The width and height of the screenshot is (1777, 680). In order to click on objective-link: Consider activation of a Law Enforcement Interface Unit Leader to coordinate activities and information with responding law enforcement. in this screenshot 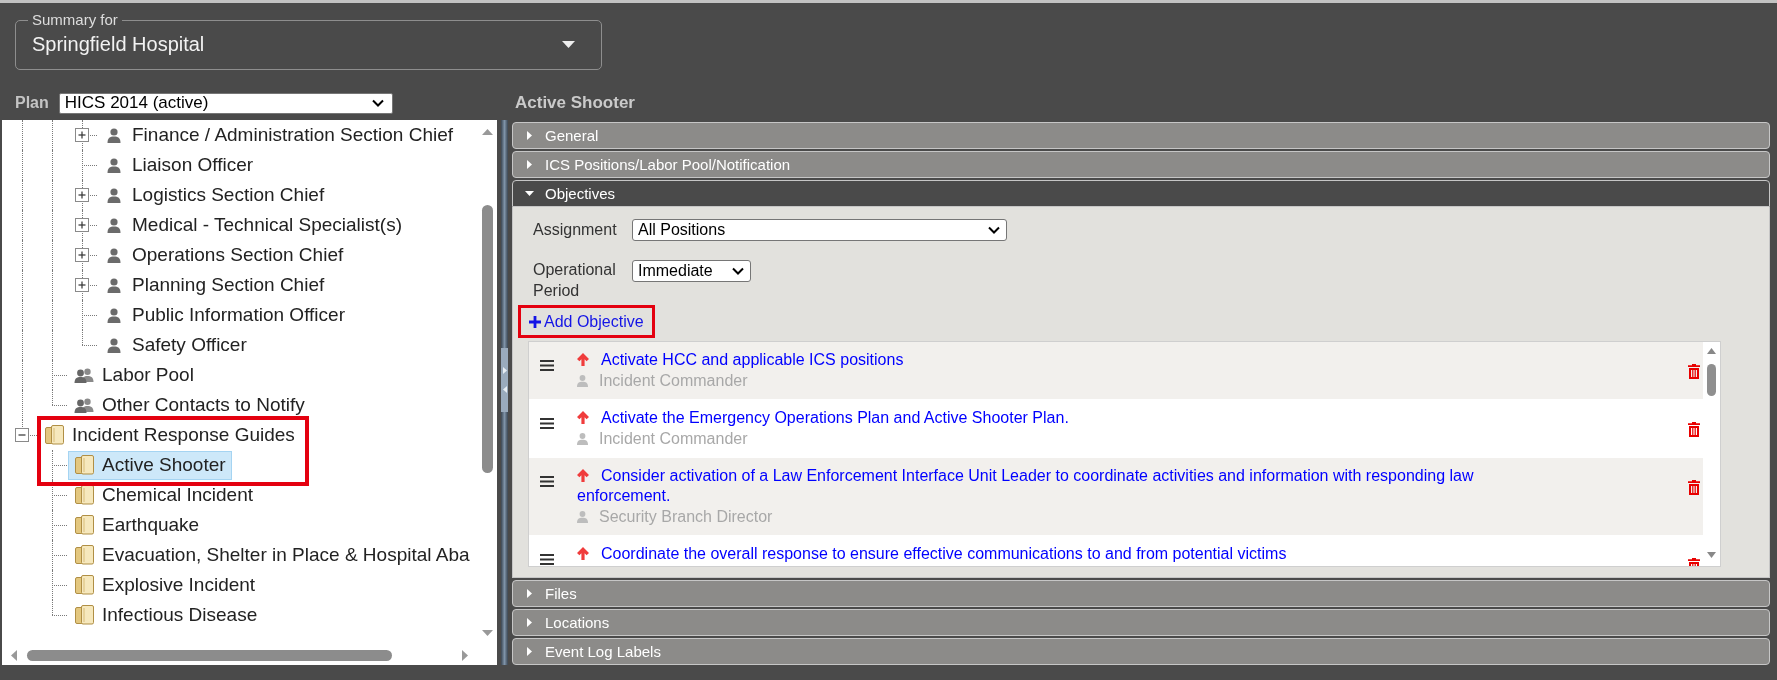, I will do `click(1032, 486)`.